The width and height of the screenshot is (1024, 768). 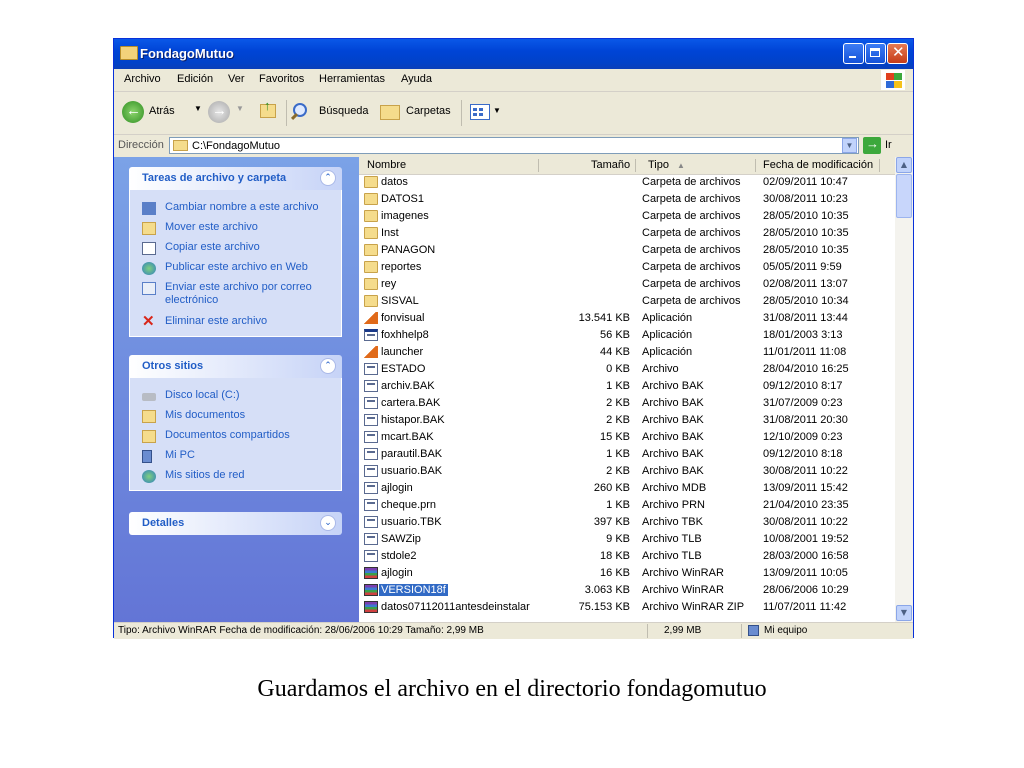 What do you see at coordinates (328, 523) in the screenshot?
I see `expand-chevron-icon: ⌄` at bounding box center [328, 523].